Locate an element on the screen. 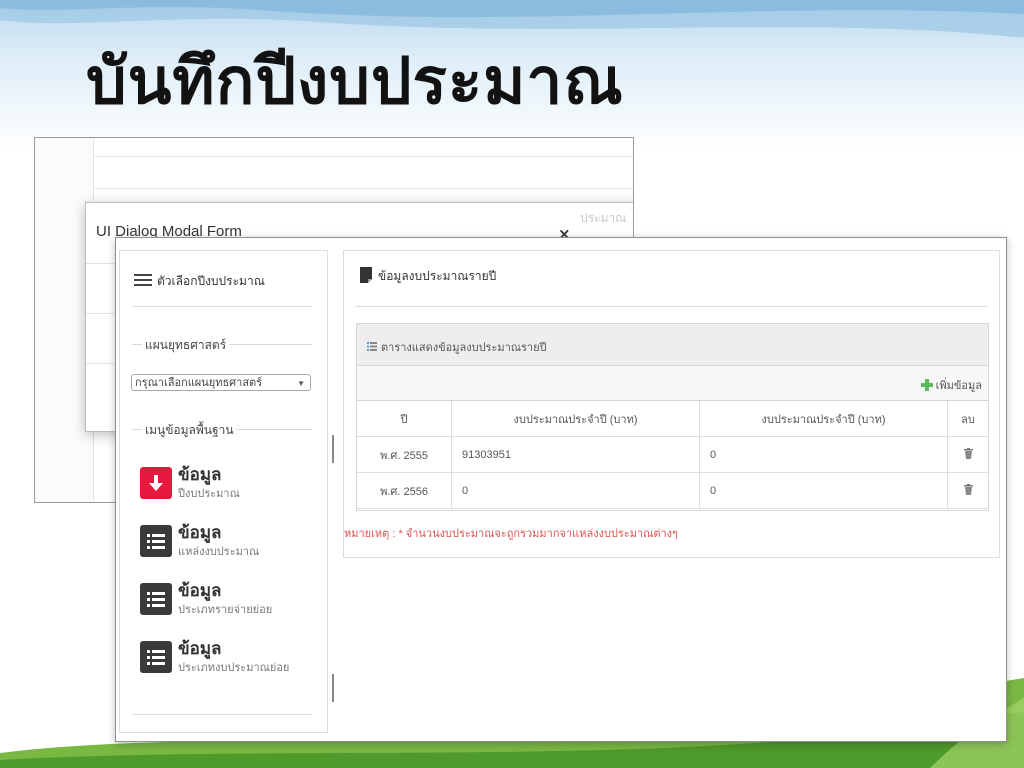 The image size is (1024, 768). plan-select: กรุณาเลือกแผนยุทธศาสตร์ ▼ is located at coordinates (221, 382).